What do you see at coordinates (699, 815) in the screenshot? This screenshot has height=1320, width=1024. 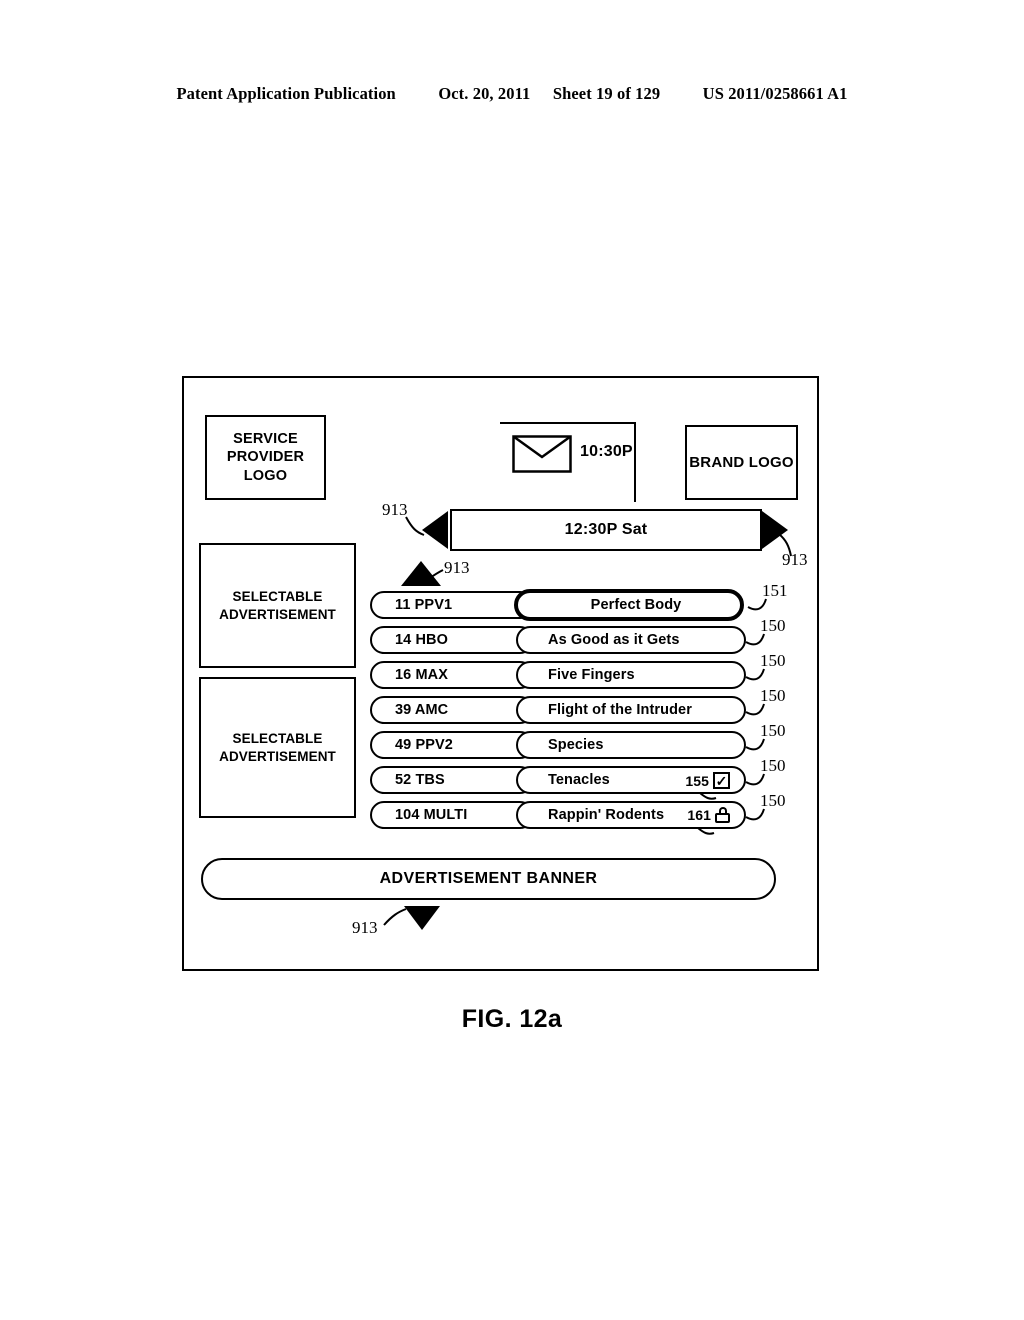 I see `badge-reference-number: 161` at bounding box center [699, 815].